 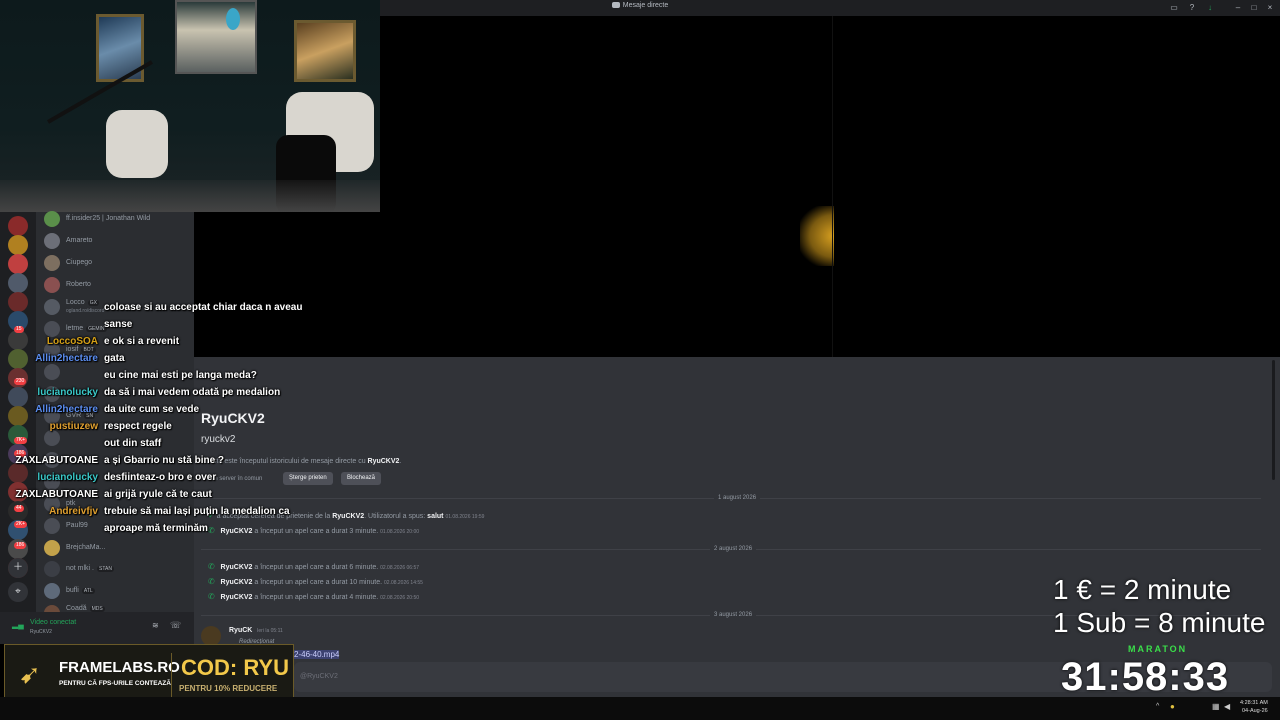 What do you see at coordinates (1158, 649) in the screenshot?
I see `marathon-label: MARATON` at bounding box center [1158, 649].